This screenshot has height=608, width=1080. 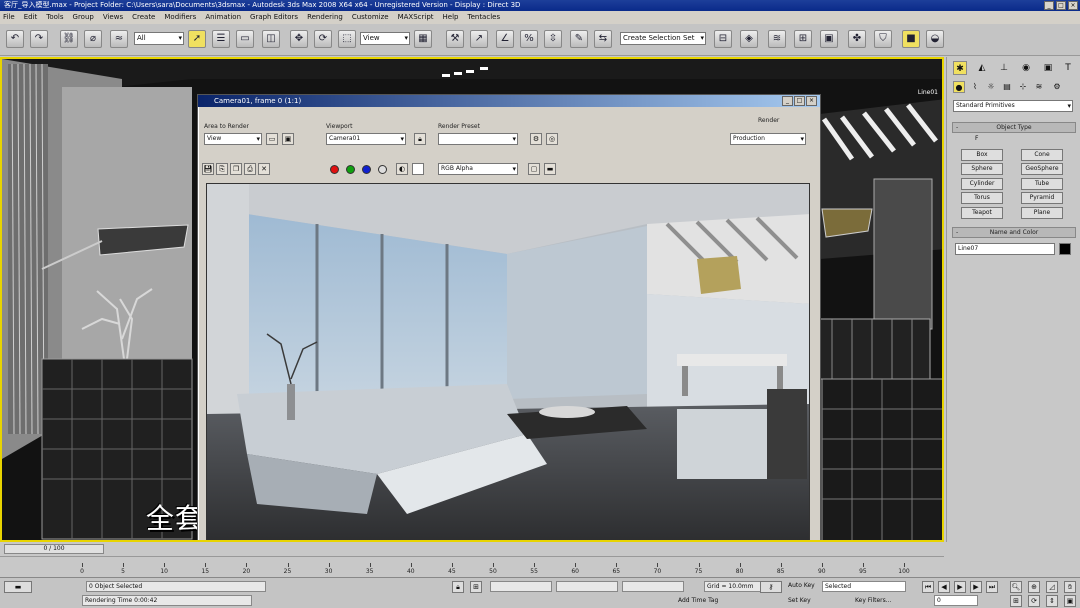 I want to click on maxscript-listener-icon: ▬, so click(x=18, y=587).